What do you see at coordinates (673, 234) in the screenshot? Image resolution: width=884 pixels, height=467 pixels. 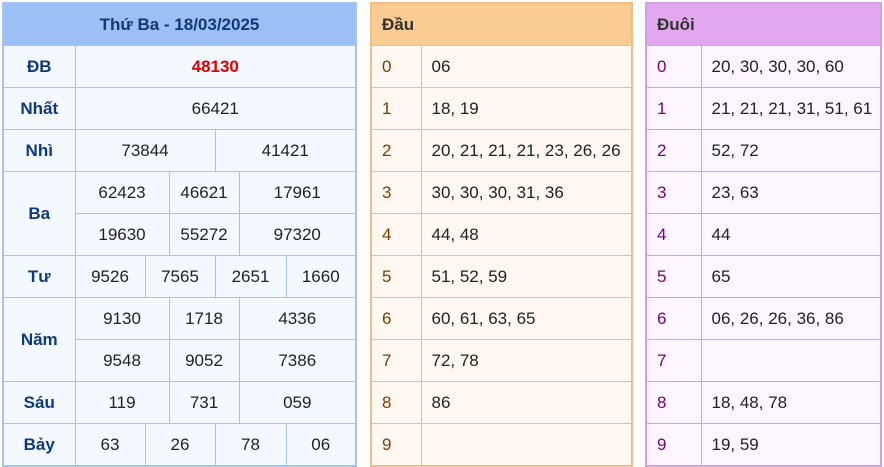 I see `tail-digit: 4` at bounding box center [673, 234].